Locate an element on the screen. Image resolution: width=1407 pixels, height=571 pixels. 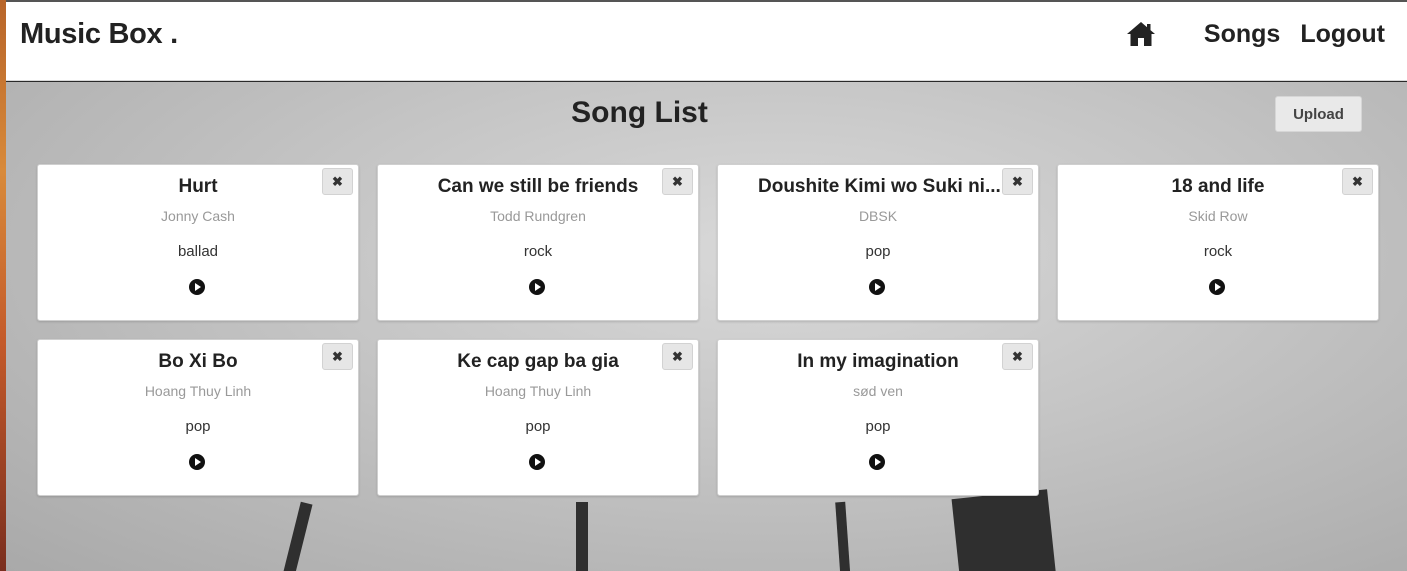
brand-logo: Music Box . is located at coordinates (99, 34).